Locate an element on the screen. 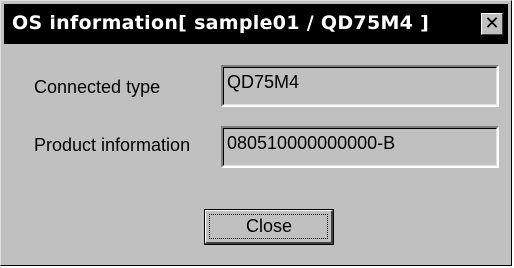 Image resolution: width=514 pixels, height=268 pixels. product-information-label: Product information is located at coordinates (112, 145).